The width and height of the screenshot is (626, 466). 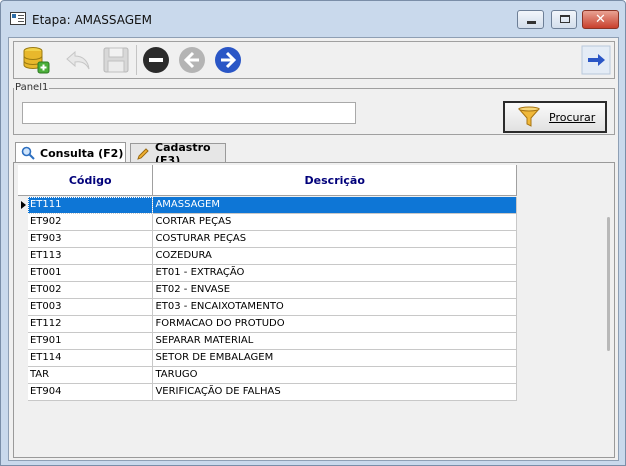 What do you see at coordinates (335, 307) in the screenshot?
I see `cell-descricao: ET03 - ENCAIXOTAMENTO` at bounding box center [335, 307].